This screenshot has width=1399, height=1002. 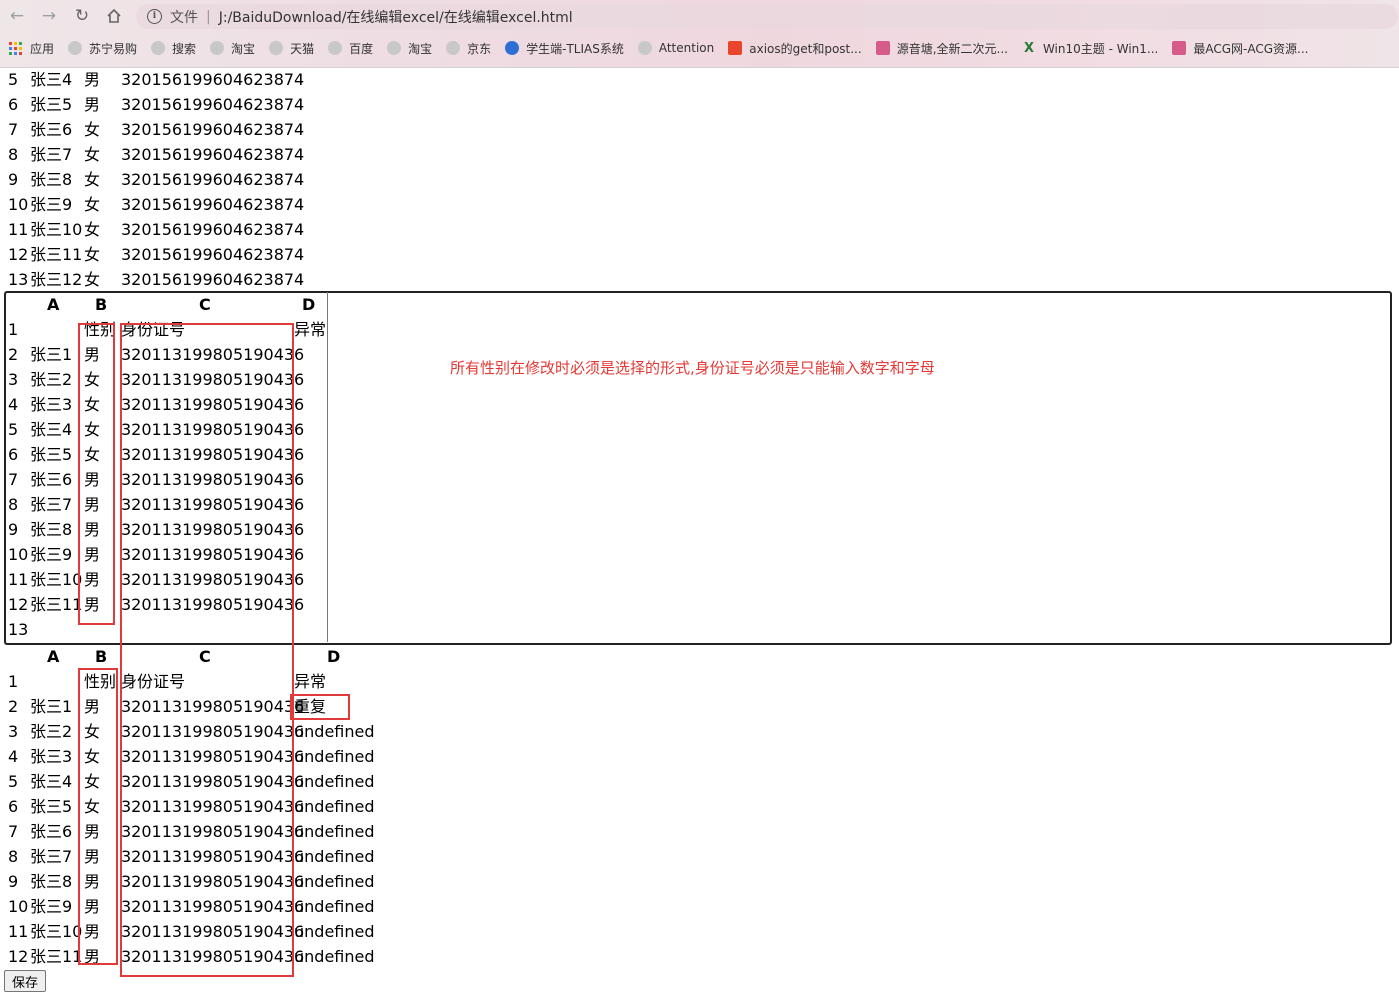 I want to click on site-icon, so click(x=1179, y=48).